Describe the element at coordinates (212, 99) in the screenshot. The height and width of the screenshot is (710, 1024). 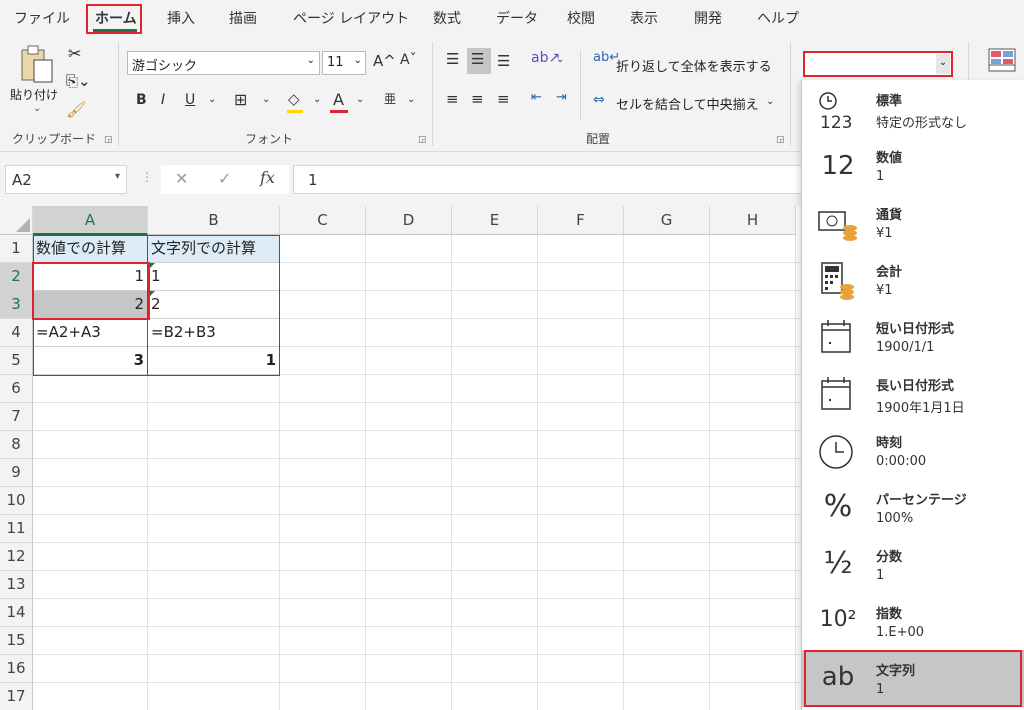
I see `underline-dropdown-icon: ⌄` at that location.